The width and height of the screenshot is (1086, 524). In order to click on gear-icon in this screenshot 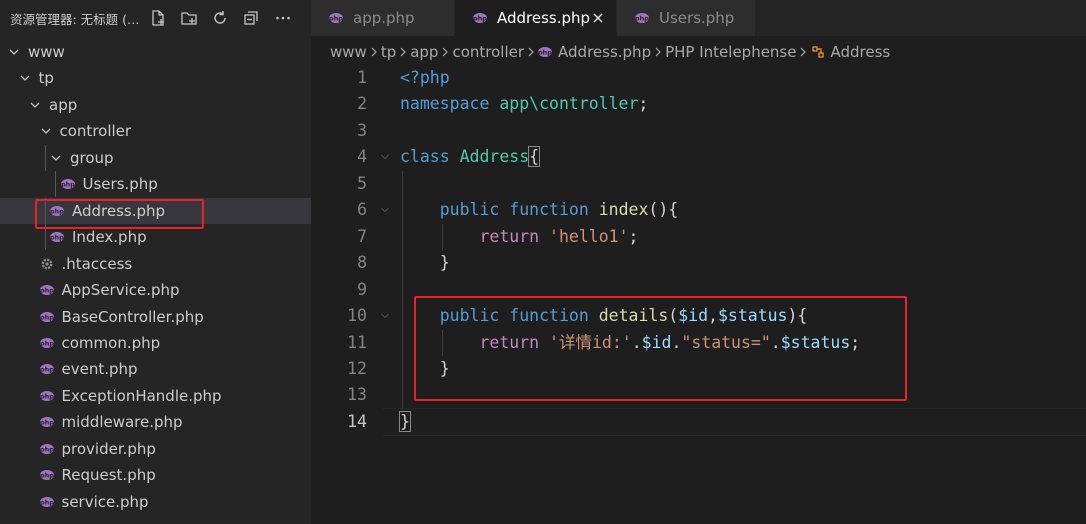, I will do `click(47, 264)`.